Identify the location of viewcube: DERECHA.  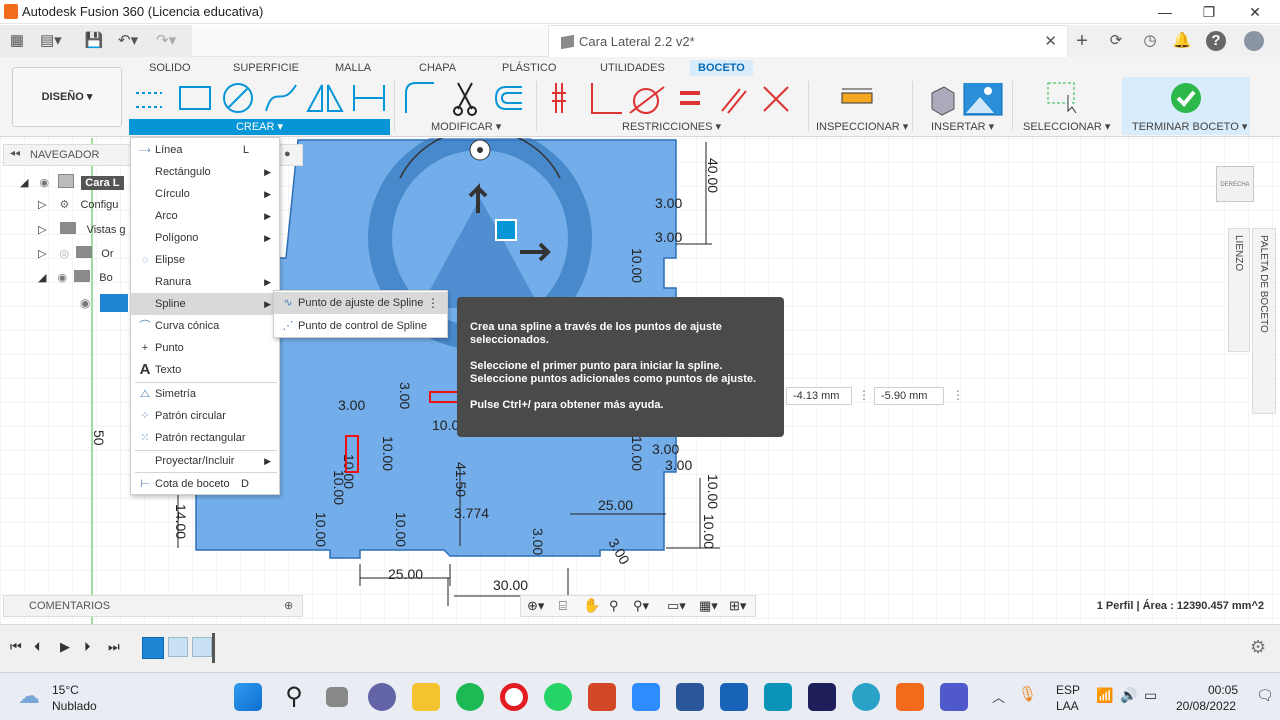
(1235, 184).